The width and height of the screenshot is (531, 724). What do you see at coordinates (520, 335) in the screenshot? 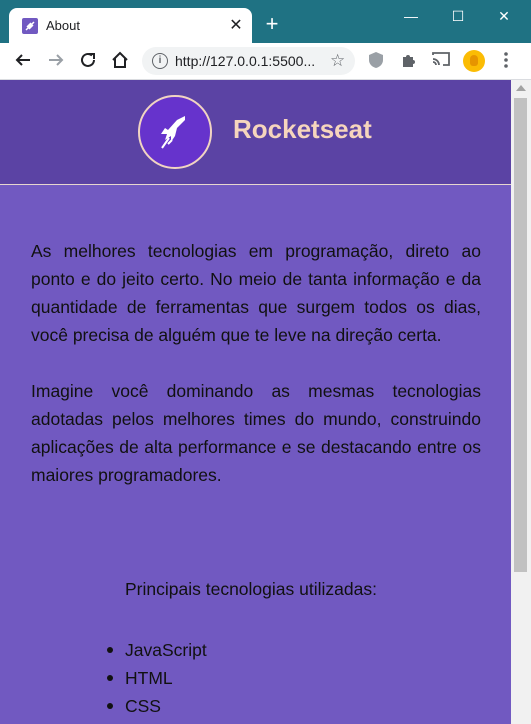
I see `scroll-thumb` at bounding box center [520, 335].